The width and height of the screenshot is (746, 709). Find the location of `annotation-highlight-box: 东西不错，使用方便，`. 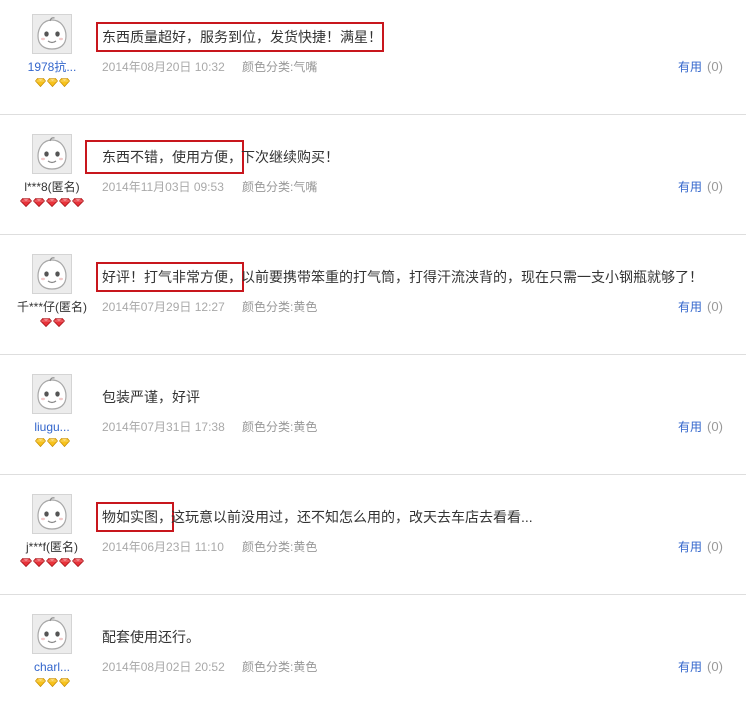

annotation-highlight-box: 东西不错，使用方便， is located at coordinates (164, 157).